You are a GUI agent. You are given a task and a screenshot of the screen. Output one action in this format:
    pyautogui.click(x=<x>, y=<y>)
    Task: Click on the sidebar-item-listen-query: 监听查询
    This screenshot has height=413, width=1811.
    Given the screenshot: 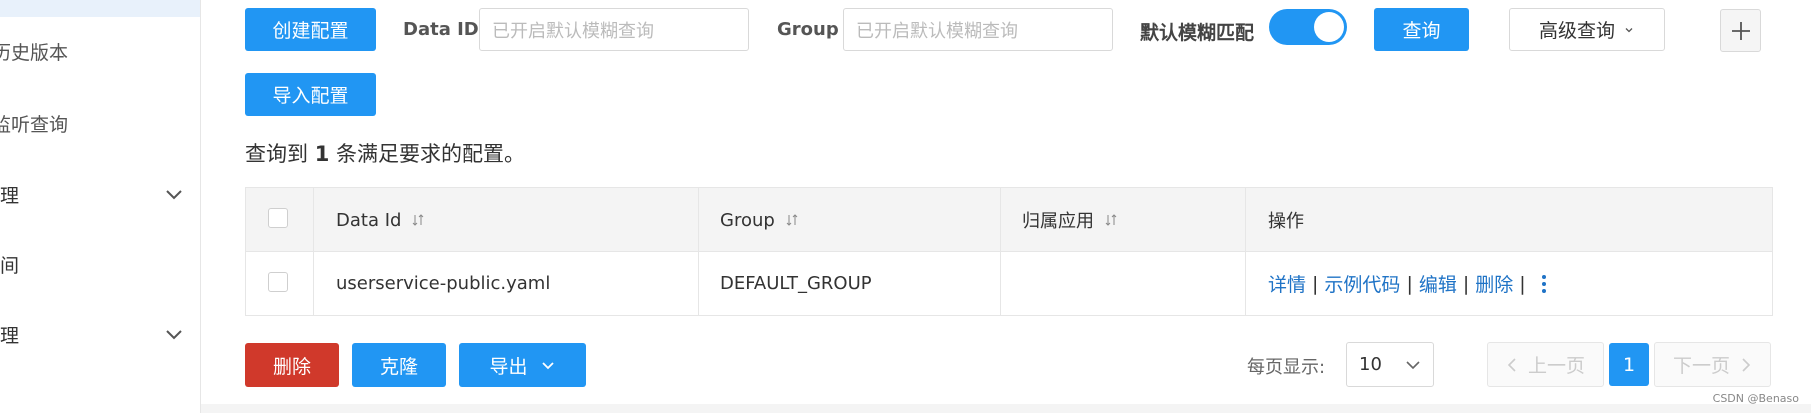 What is the action you would take?
    pyautogui.click(x=100, y=123)
    